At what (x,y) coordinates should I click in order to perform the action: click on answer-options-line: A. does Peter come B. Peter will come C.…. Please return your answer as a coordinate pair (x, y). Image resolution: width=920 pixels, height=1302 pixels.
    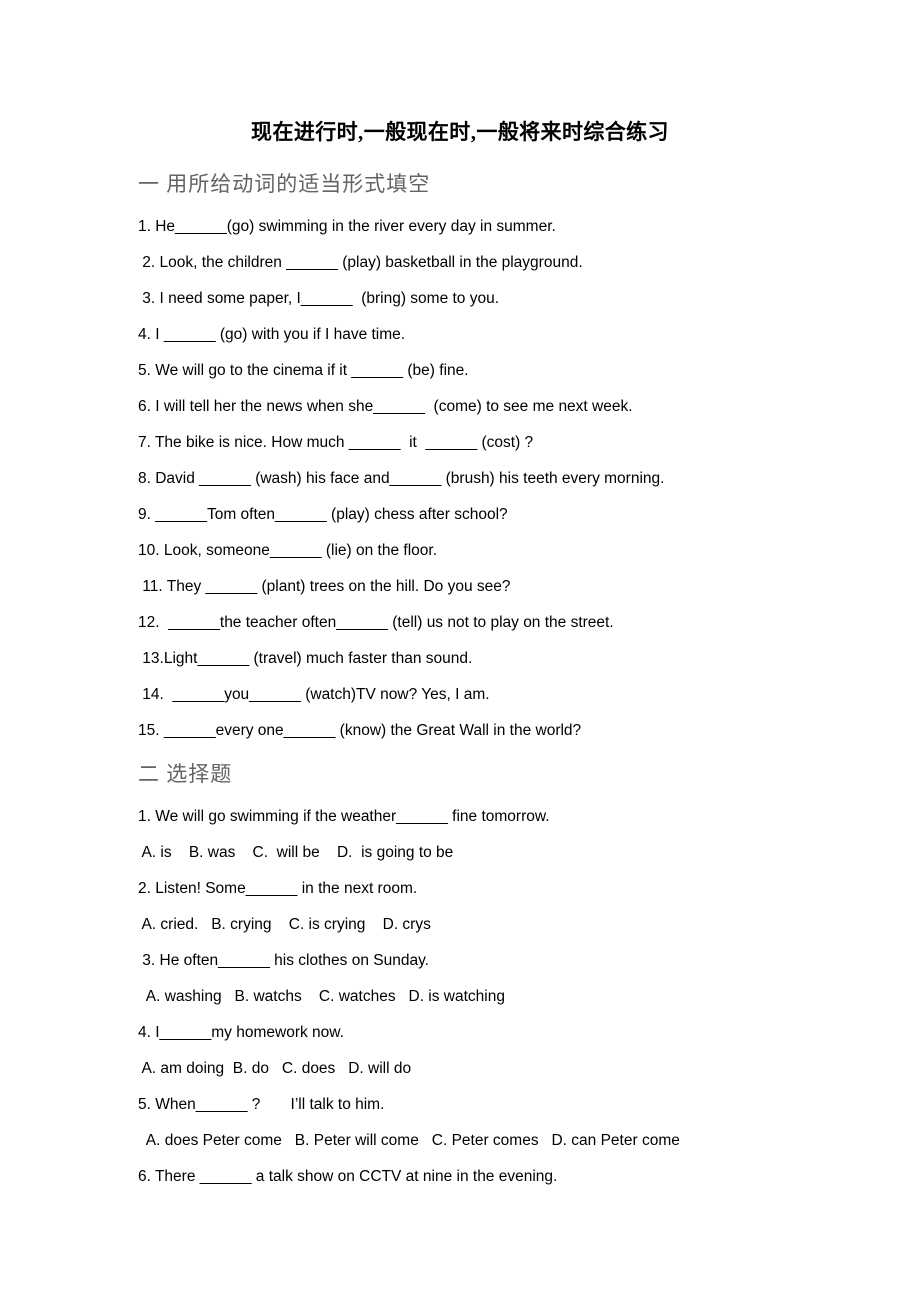
    Looking at the image, I should click on (409, 1140).